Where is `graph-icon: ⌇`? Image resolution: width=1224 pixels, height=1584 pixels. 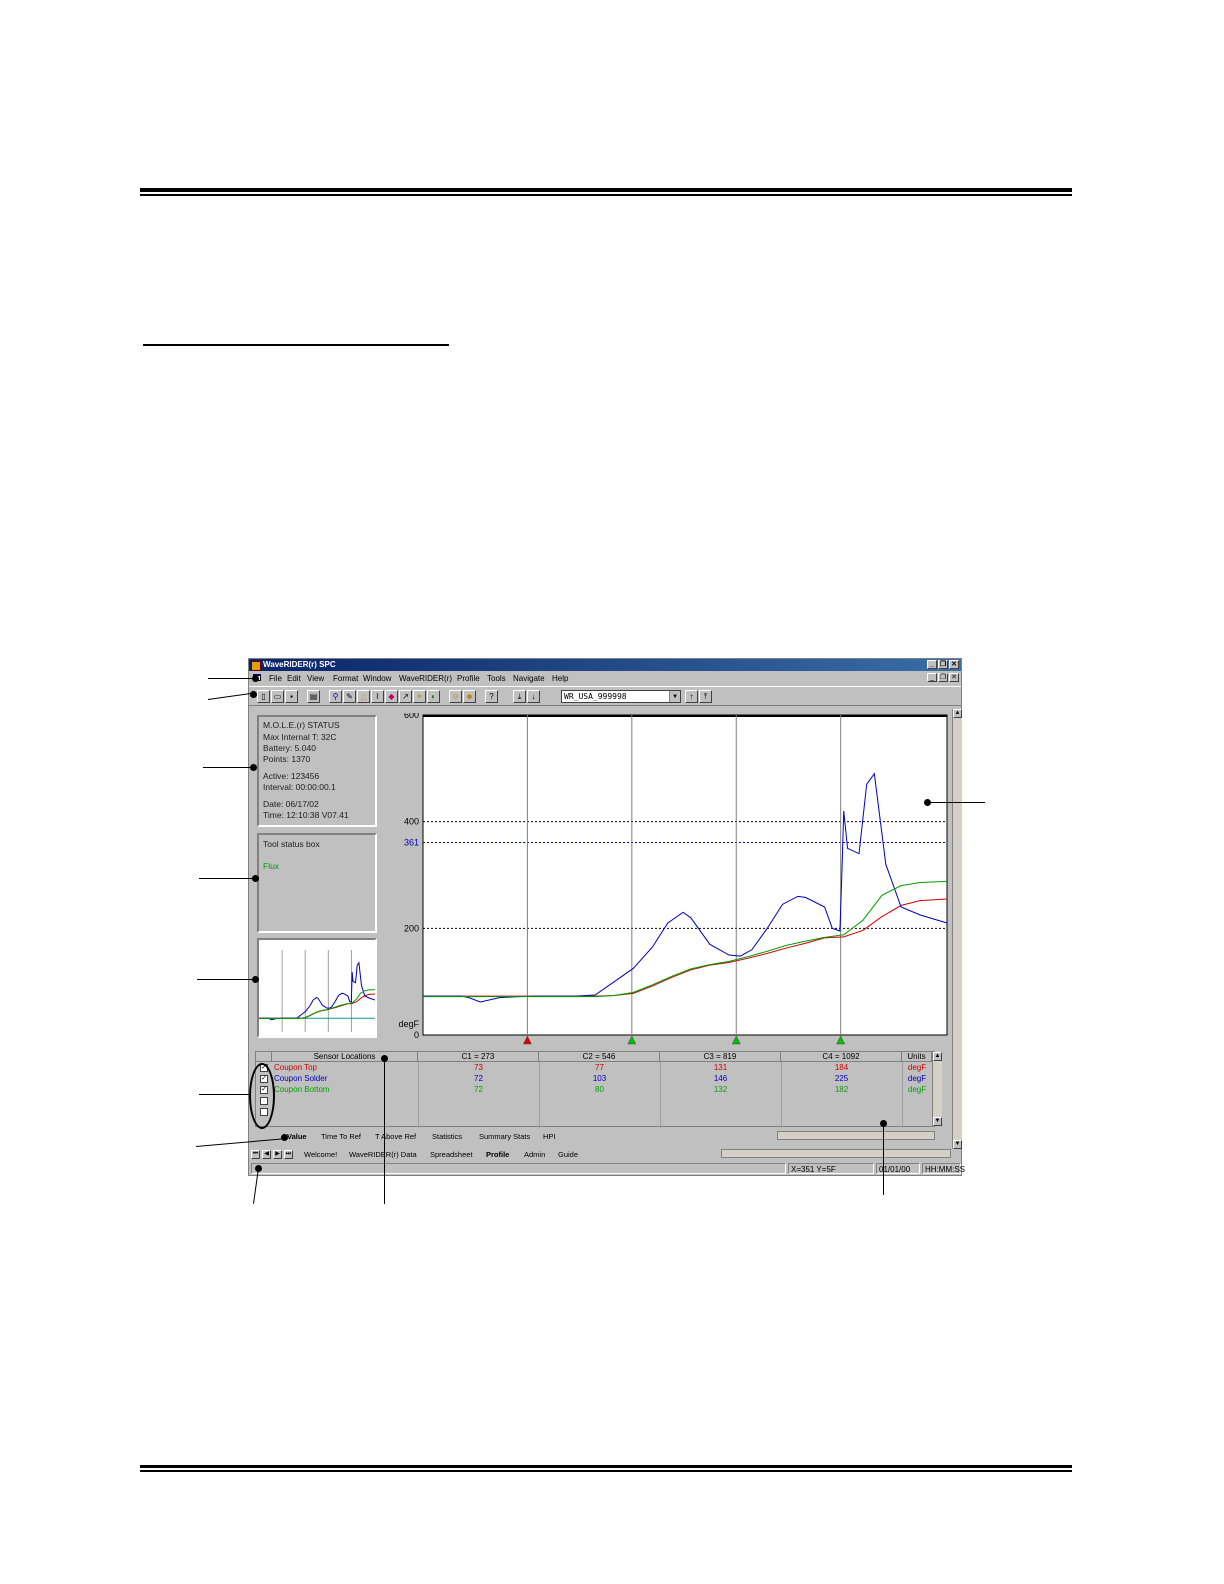 graph-icon: ⌇ is located at coordinates (377, 696).